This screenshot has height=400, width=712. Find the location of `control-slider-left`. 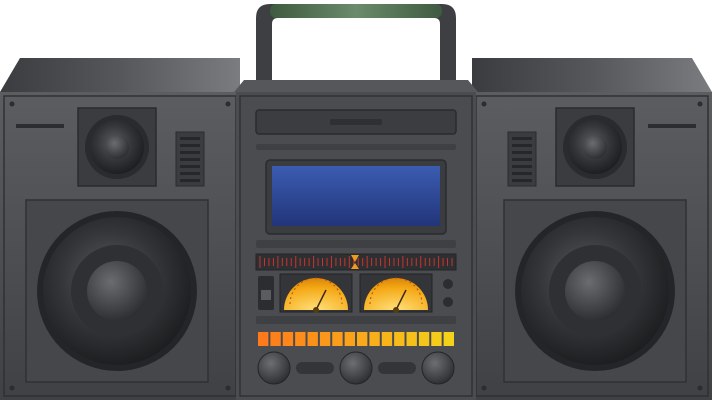

control-slider-left is located at coordinates (315, 368).